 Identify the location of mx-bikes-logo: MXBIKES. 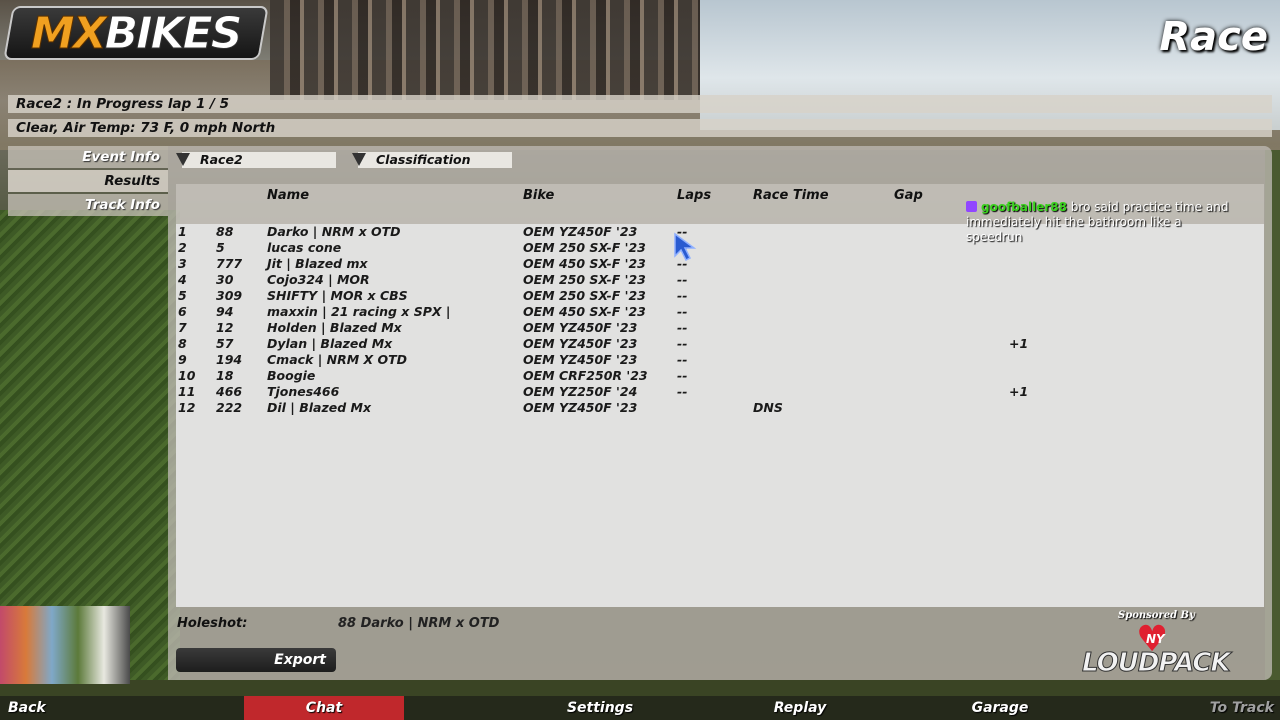
(136, 33).